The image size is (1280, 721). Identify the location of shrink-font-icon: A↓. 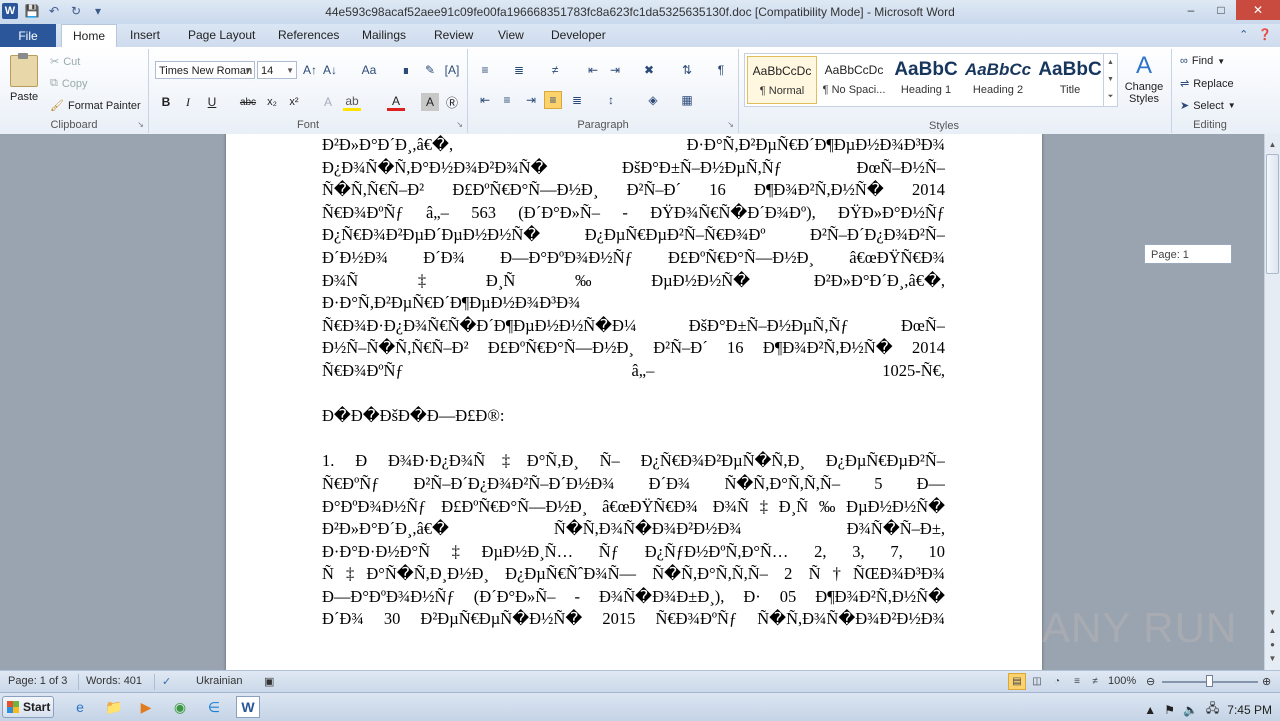
(330, 70).